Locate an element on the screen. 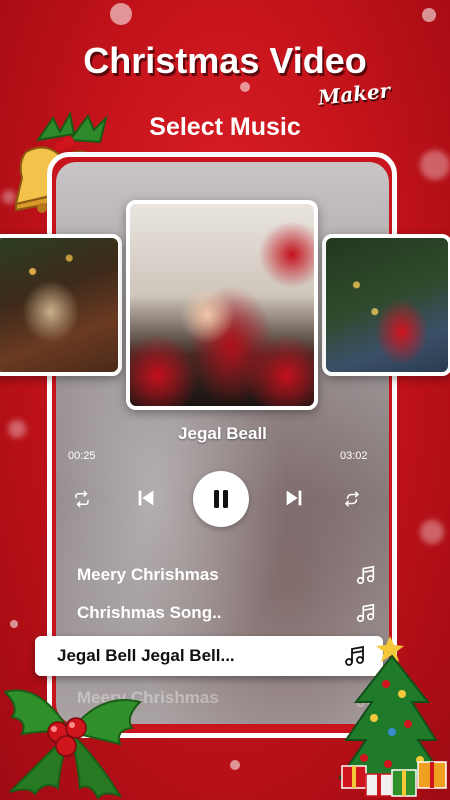 The height and width of the screenshot is (800, 450). shuffle-button is located at coordinates (352, 499).